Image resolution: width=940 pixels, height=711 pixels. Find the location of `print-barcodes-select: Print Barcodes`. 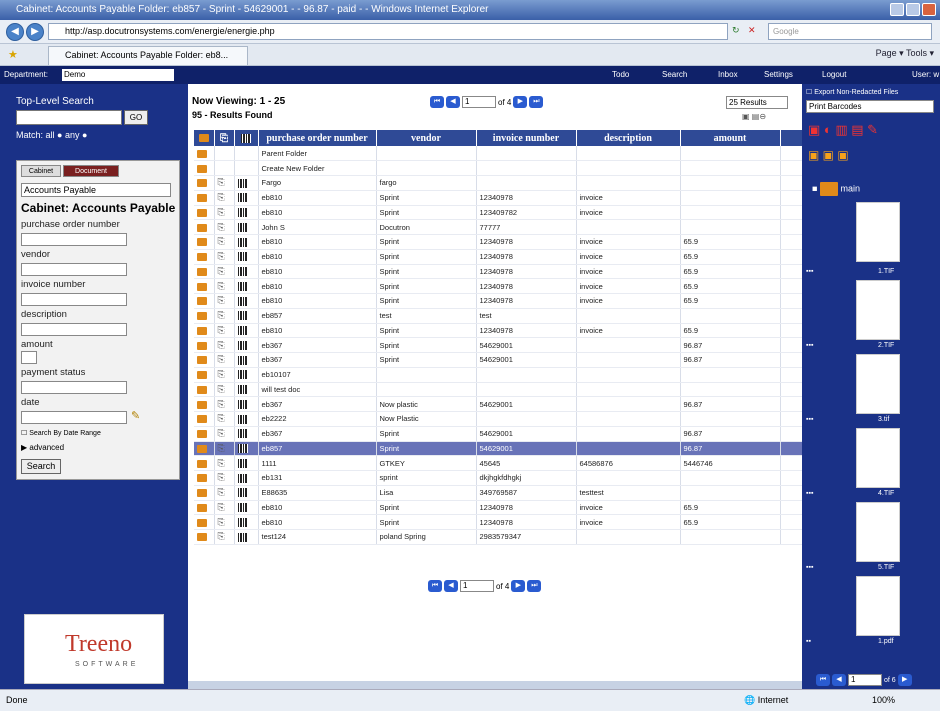

print-barcodes-select: Print Barcodes is located at coordinates (870, 106).